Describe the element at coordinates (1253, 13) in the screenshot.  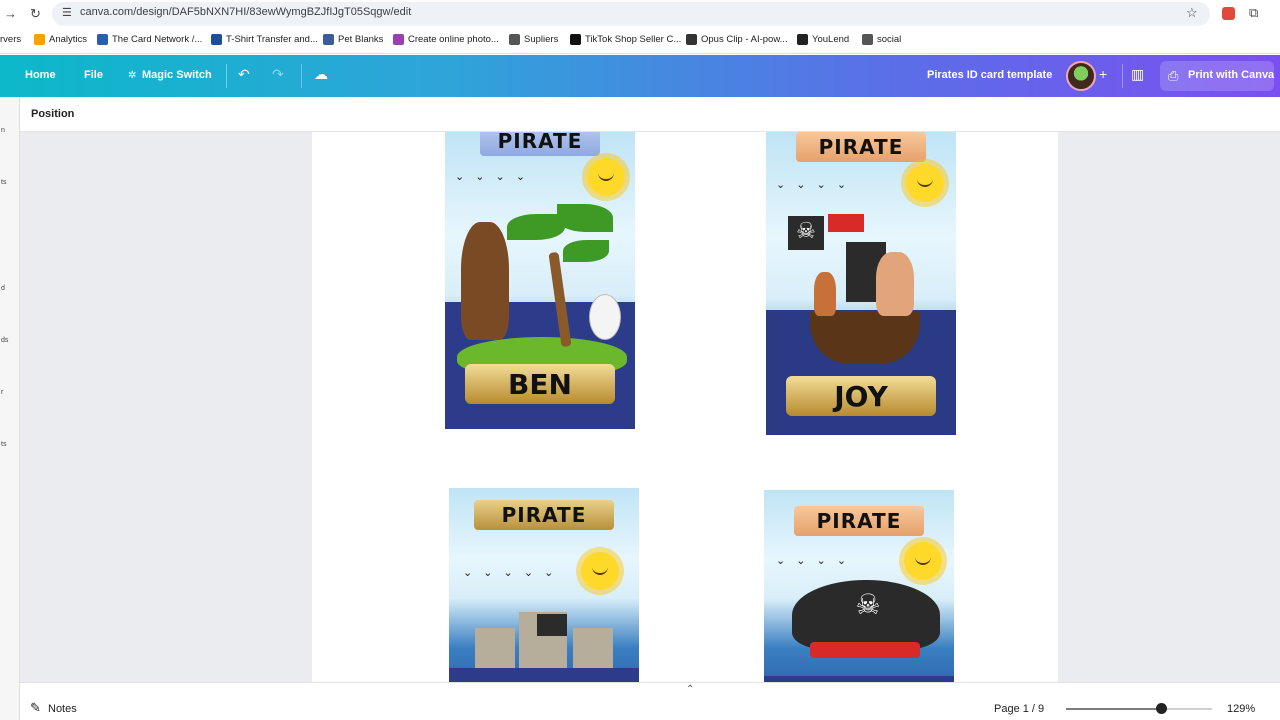
I see `extensions-puzzle-icon: ⧉` at that location.